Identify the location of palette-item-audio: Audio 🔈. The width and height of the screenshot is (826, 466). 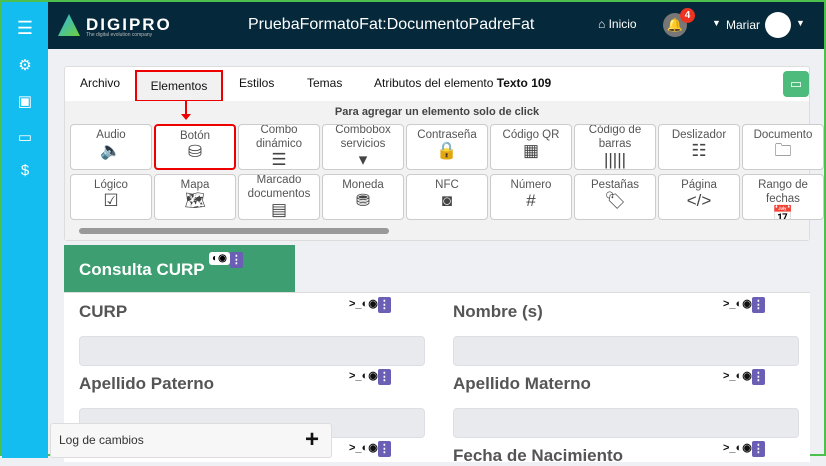
(111, 147).